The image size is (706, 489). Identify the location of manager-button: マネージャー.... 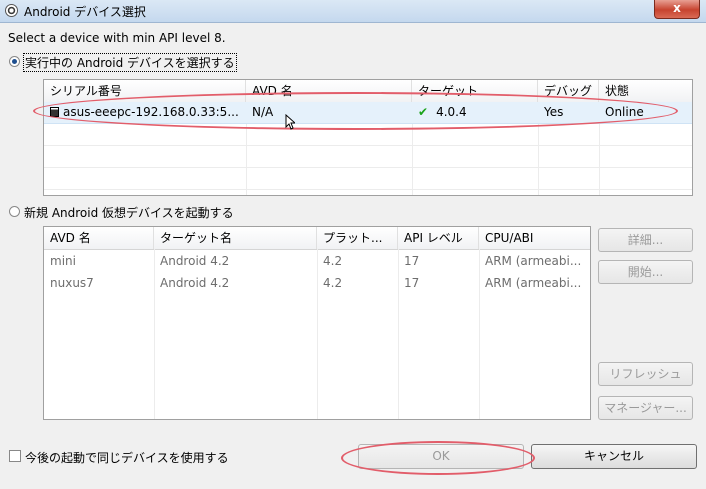
(645, 408).